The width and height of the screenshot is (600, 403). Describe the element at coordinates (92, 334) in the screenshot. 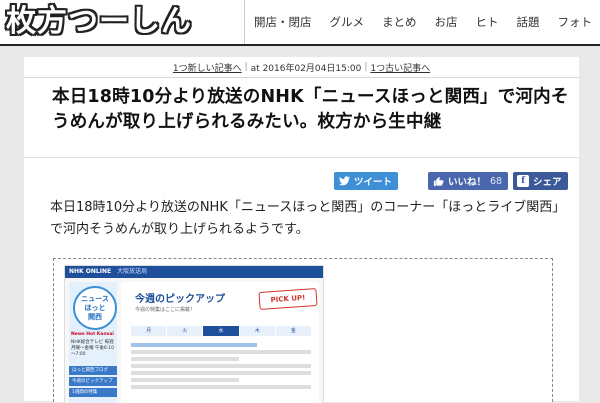

I see `nhk-brand: News Hot Kansai` at that location.